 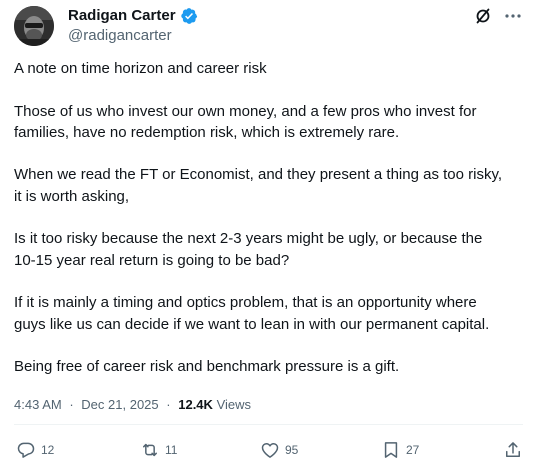 What do you see at coordinates (189, 16) in the screenshot?
I see `verified-badge-icon` at bounding box center [189, 16].